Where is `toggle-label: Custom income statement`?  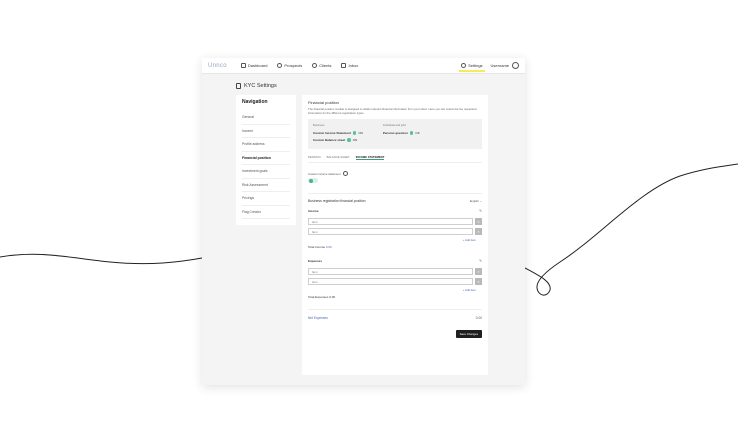 toggle-label: Custom income statement is located at coordinates (395, 174).